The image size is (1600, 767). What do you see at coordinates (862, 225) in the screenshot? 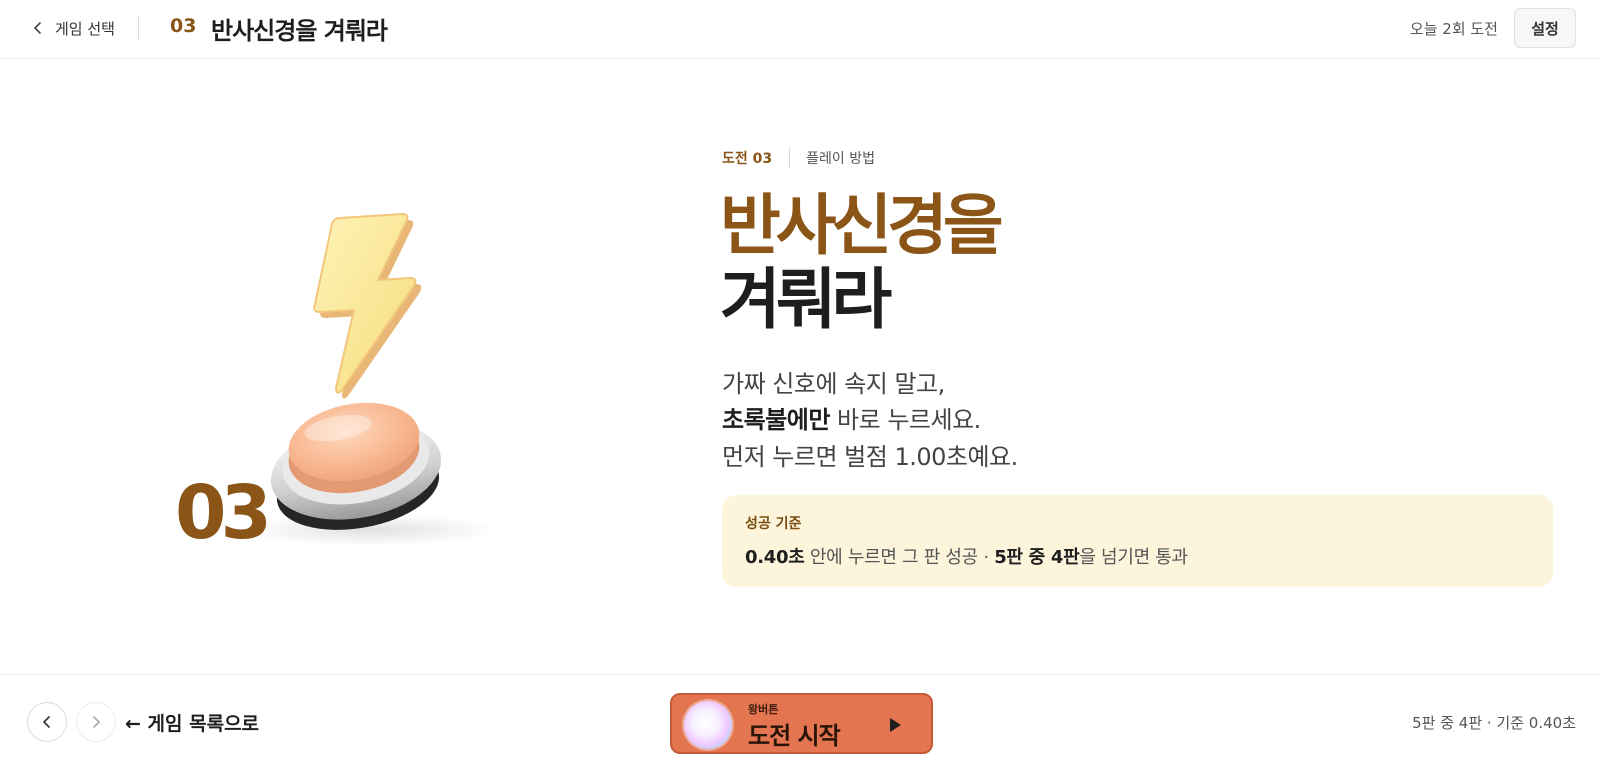
I see `hero-title-line1: 반사신경을` at bounding box center [862, 225].